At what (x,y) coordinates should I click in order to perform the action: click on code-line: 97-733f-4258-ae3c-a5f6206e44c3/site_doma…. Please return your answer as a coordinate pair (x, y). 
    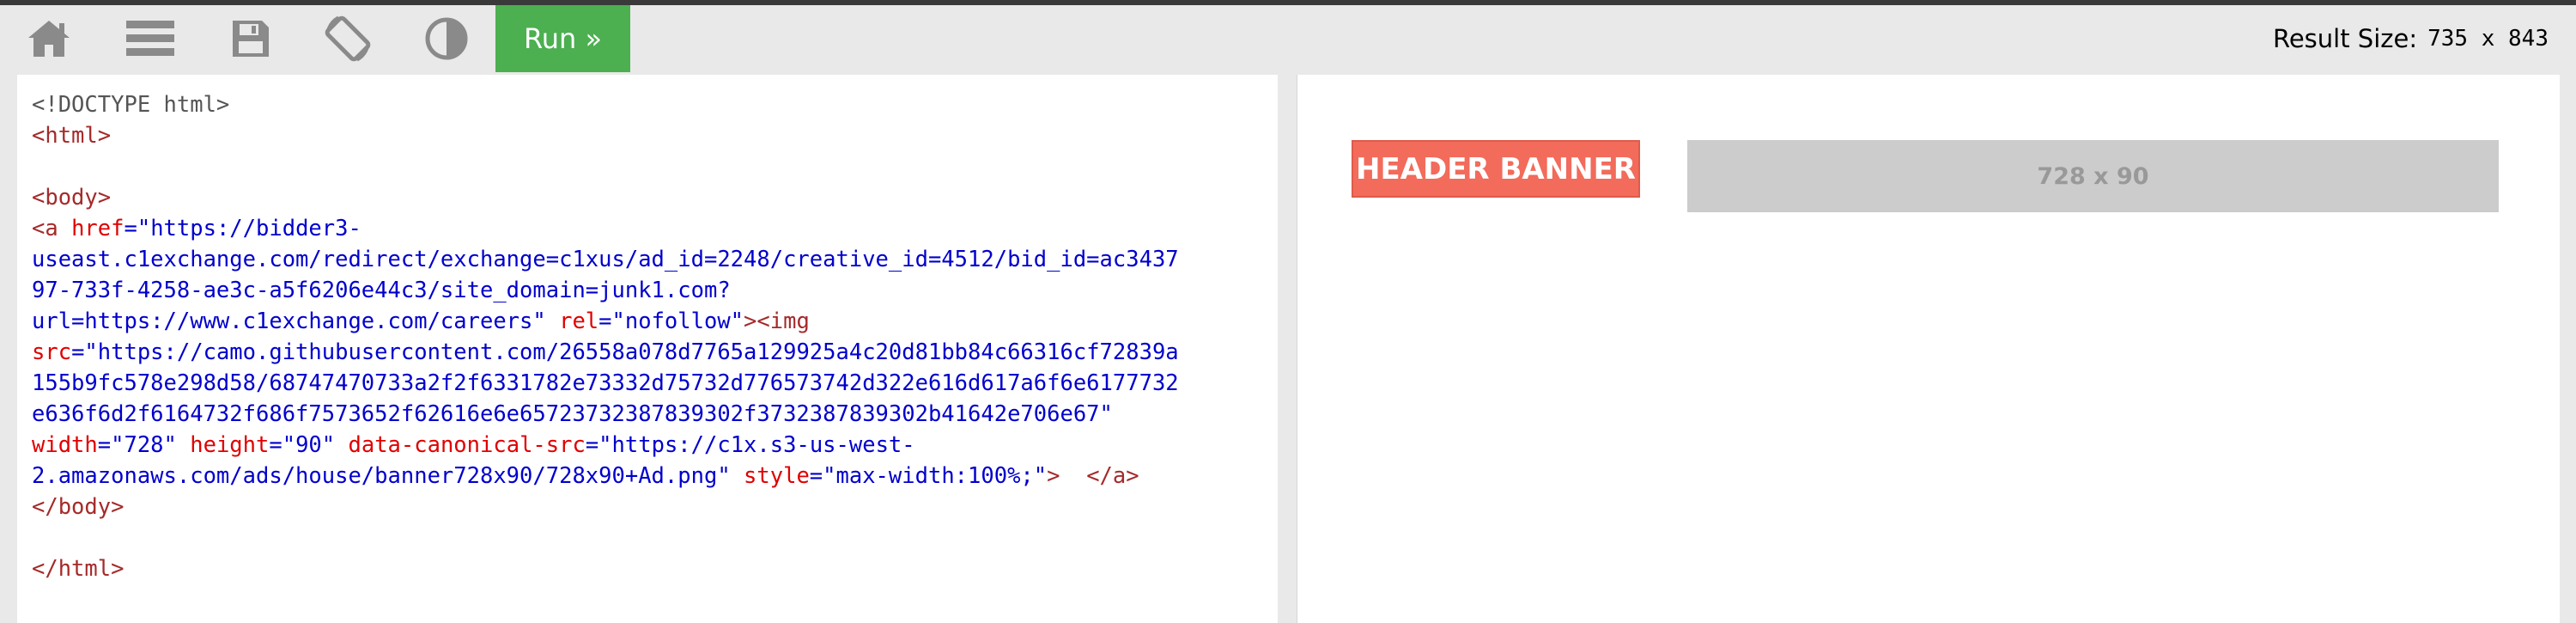
    Looking at the image, I should click on (652, 290).